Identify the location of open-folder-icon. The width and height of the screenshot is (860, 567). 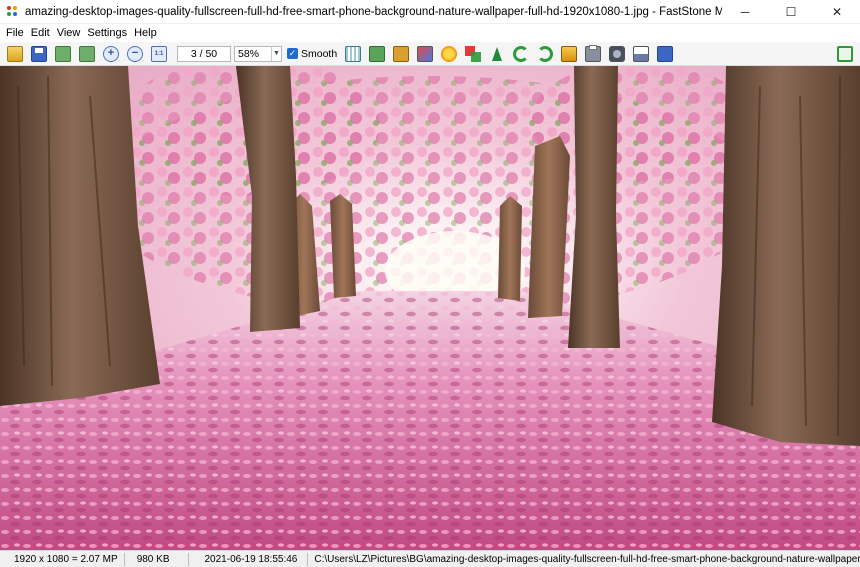
(15, 53).